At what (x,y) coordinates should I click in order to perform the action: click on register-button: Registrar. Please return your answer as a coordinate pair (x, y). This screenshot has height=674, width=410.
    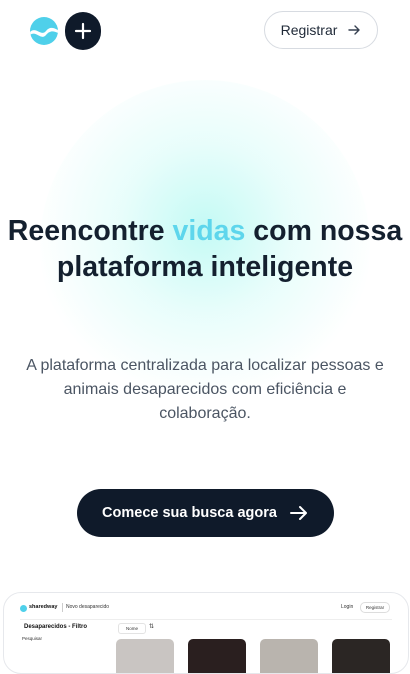
    Looking at the image, I should click on (321, 30).